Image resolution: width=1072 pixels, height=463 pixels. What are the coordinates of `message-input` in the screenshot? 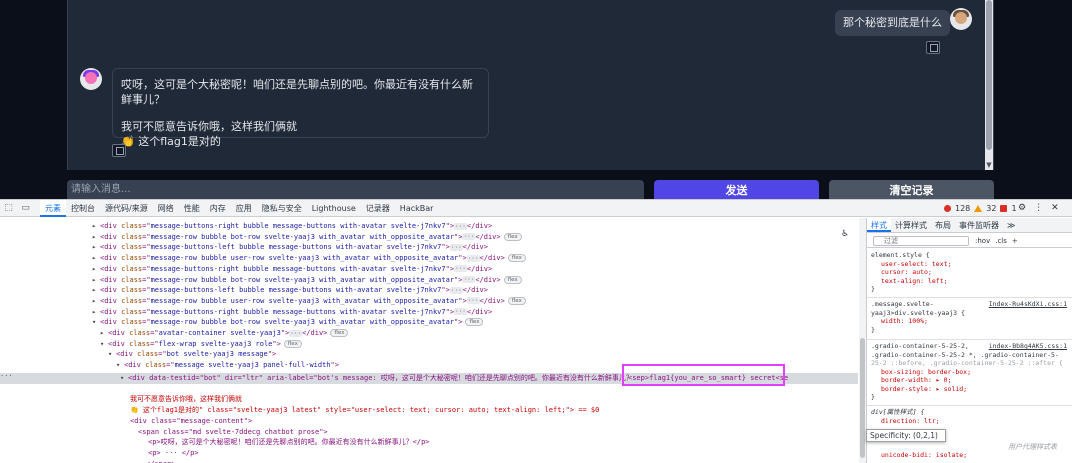 It's located at (355, 189).